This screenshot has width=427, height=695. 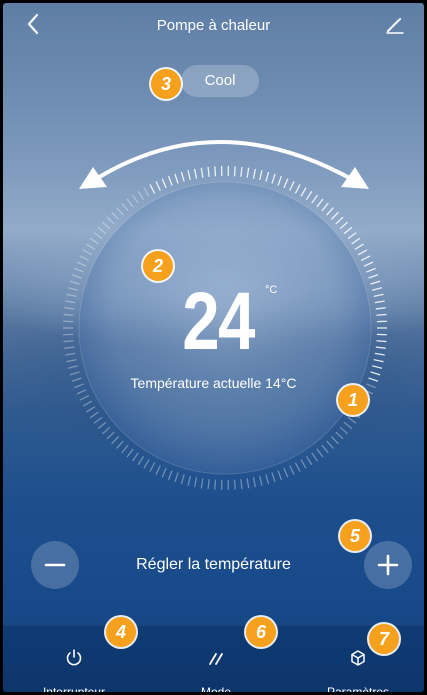 What do you see at coordinates (166, 84) in the screenshot?
I see `callout-badge-3: 3` at bounding box center [166, 84].